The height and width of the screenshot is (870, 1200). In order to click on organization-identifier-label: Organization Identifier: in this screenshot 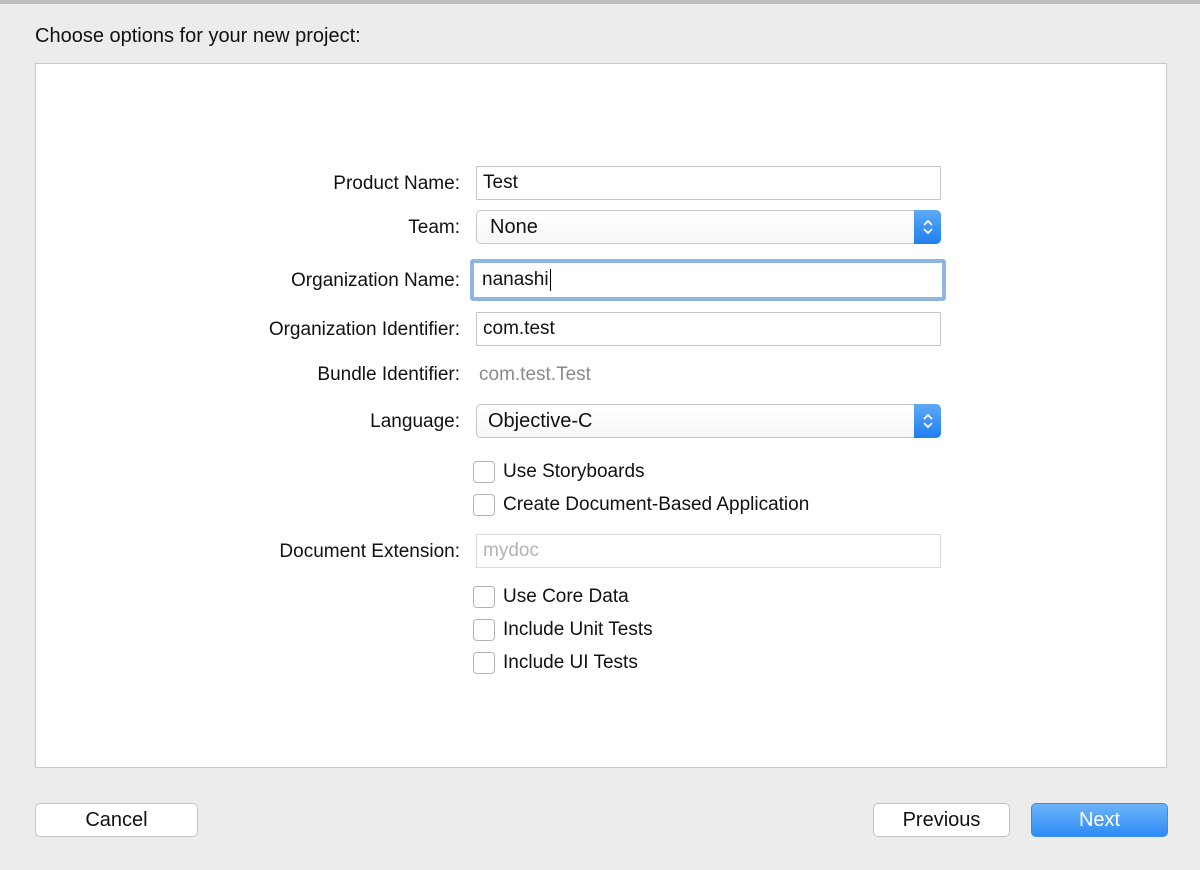, I will do `click(364, 329)`.